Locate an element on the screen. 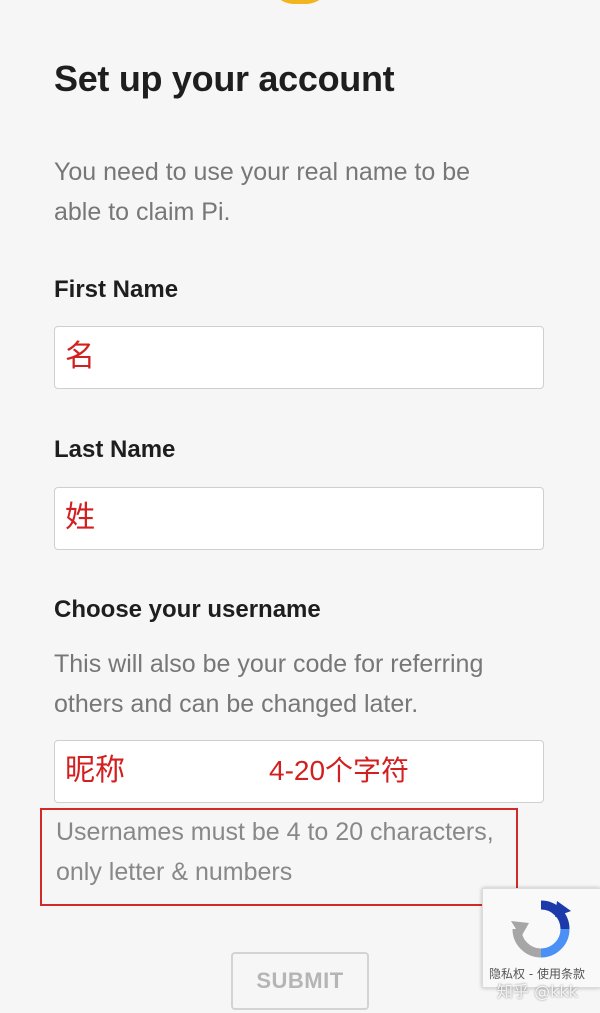 This screenshot has height=1013, width=600. submit-button: SUBMIT is located at coordinates (300, 981).